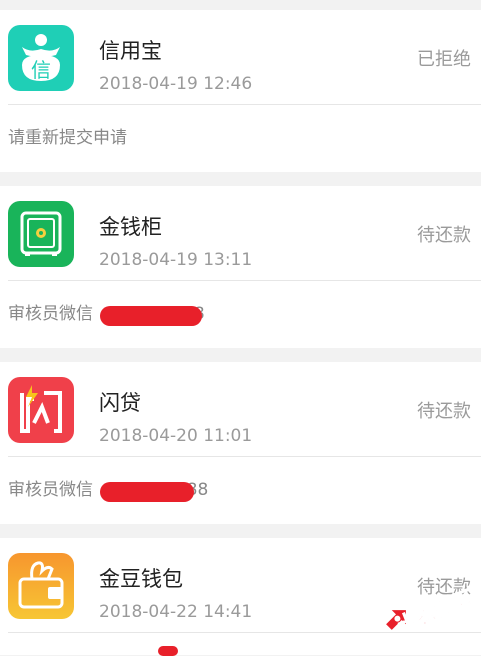 The height and width of the screenshot is (656, 481). Describe the element at coordinates (176, 436) in the screenshot. I see `order-date: 2018-04-20 11:01` at that location.